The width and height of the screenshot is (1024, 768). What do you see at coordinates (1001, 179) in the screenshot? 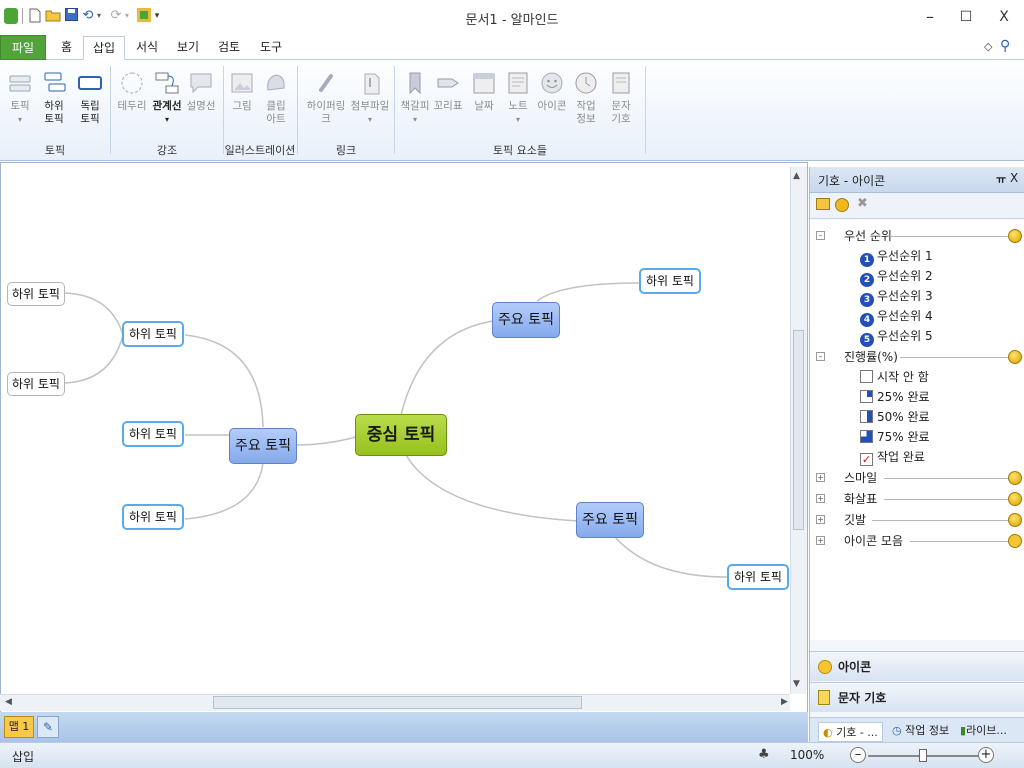
I see `pin-icon: ㅠ` at bounding box center [1001, 179].